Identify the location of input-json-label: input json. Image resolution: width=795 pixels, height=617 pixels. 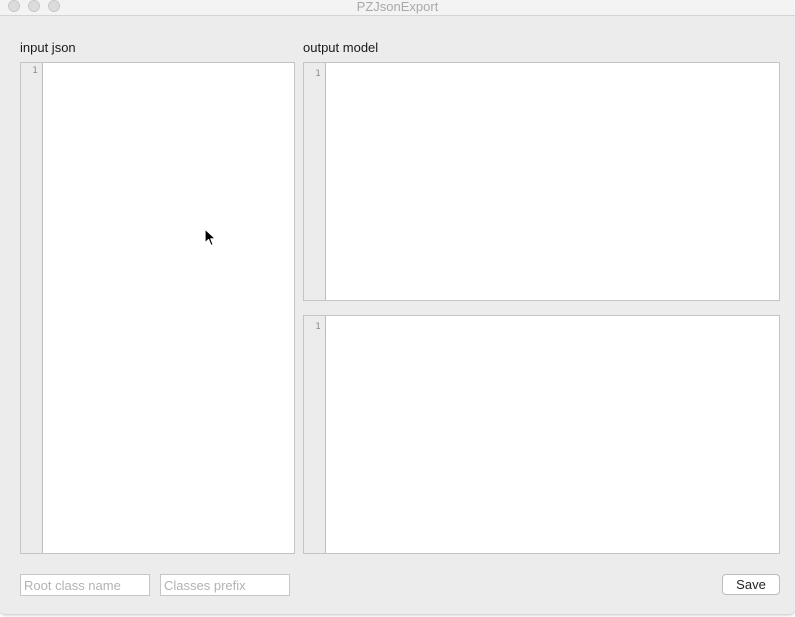
(48, 47).